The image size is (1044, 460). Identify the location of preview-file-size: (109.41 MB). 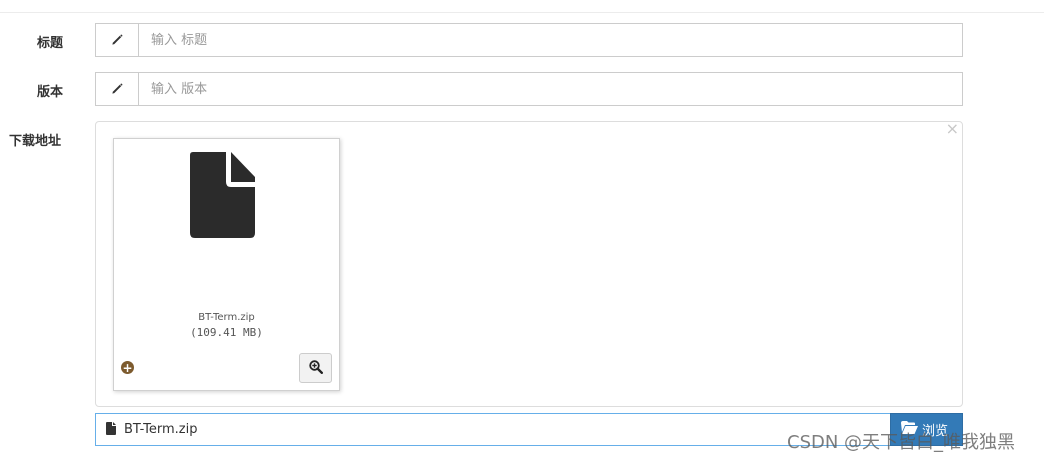
(226, 332).